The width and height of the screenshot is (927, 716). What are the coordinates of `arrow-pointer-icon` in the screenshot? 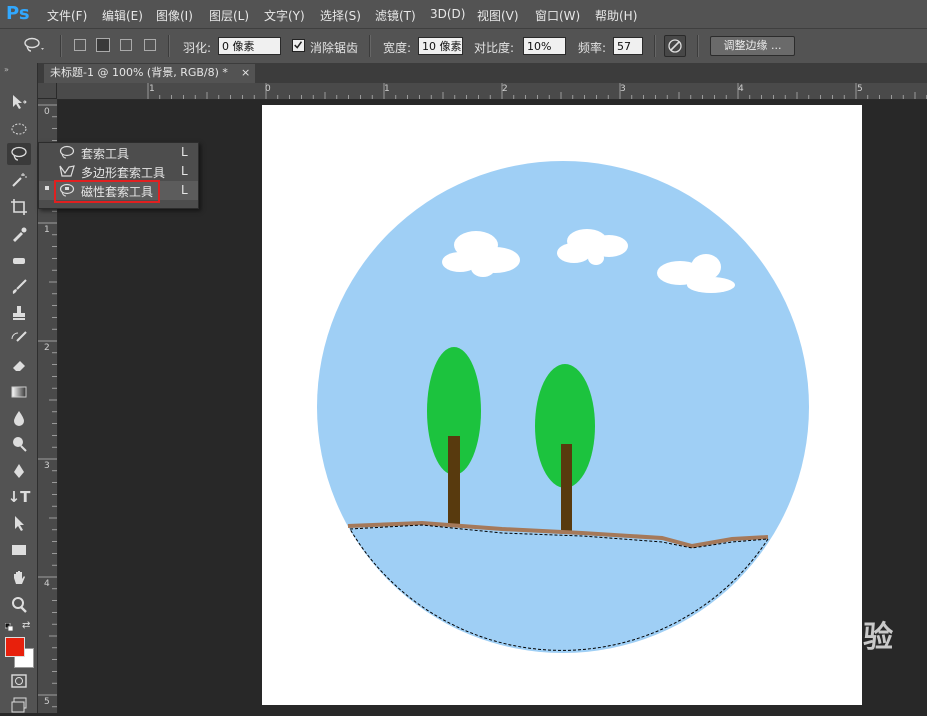 It's located at (19, 523).